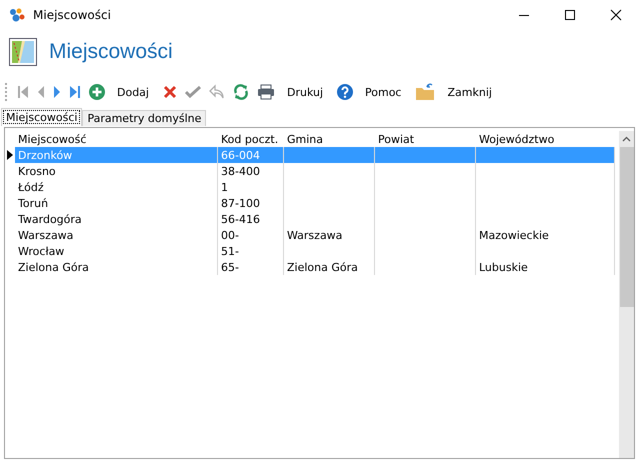  I want to click on toolbar-button: Drukuj, so click(290, 92).